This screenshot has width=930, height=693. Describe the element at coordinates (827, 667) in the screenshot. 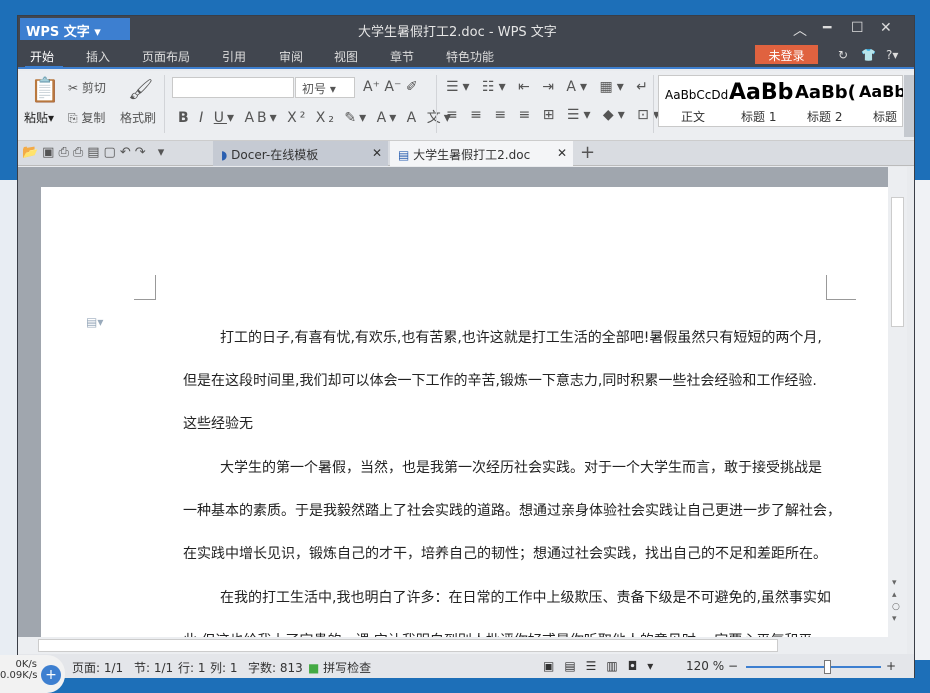

I see `zoom-slider-thumb` at that location.